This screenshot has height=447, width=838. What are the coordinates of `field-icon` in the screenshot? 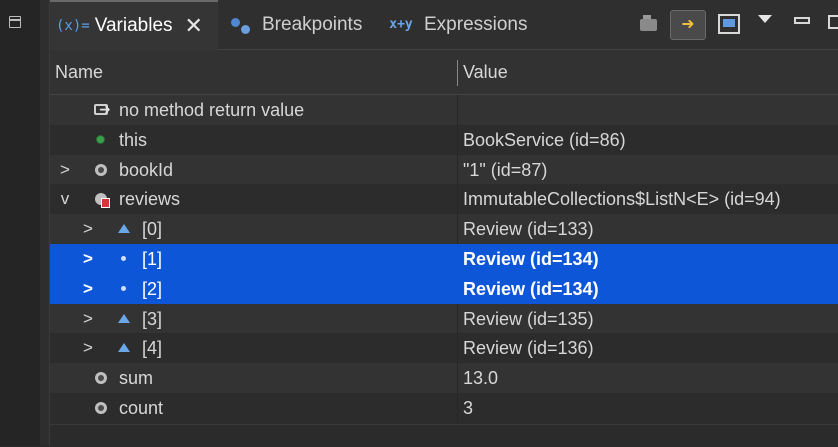 It's located at (100, 140).